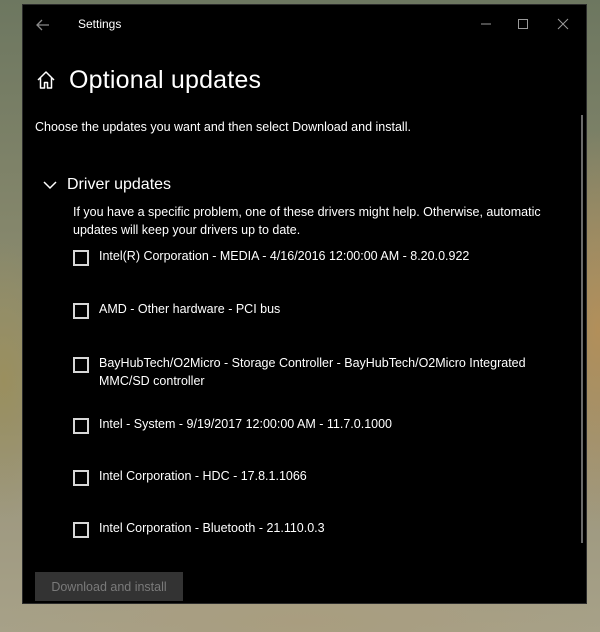 Image resolution: width=600 pixels, height=632 pixels. What do you see at coordinates (100, 24) in the screenshot?
I see `window-title: Settings` at bounding box center [100, 24].